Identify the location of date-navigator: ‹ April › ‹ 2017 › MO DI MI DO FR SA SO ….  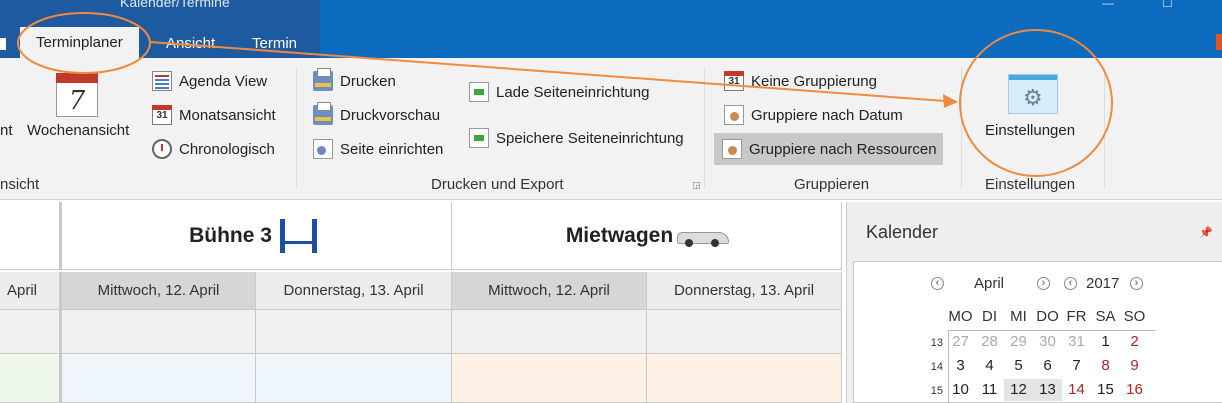
(1037, 332).